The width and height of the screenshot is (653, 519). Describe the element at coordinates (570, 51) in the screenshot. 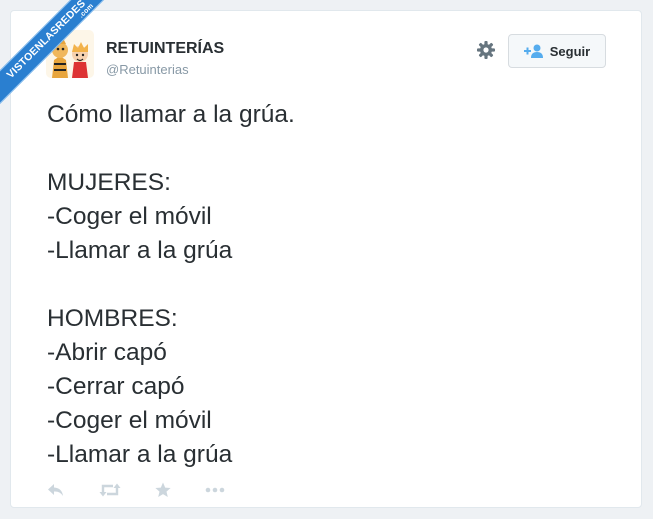

I see `follow-label: Seguir` at that location.